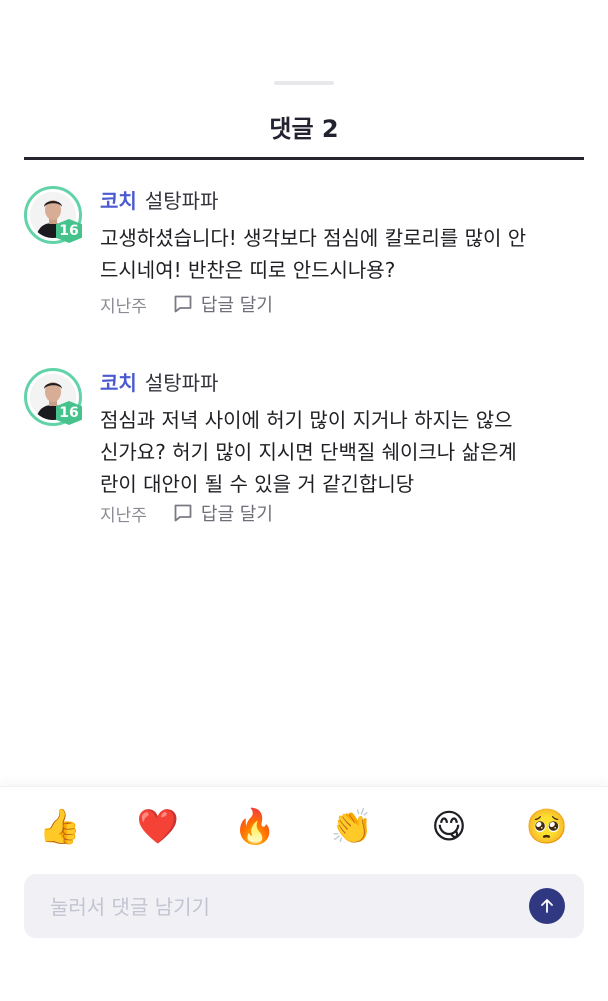 The width and height of the screenshot is (608, 1001). I want to click on fire-icon: 🔥, so click(255, 827).